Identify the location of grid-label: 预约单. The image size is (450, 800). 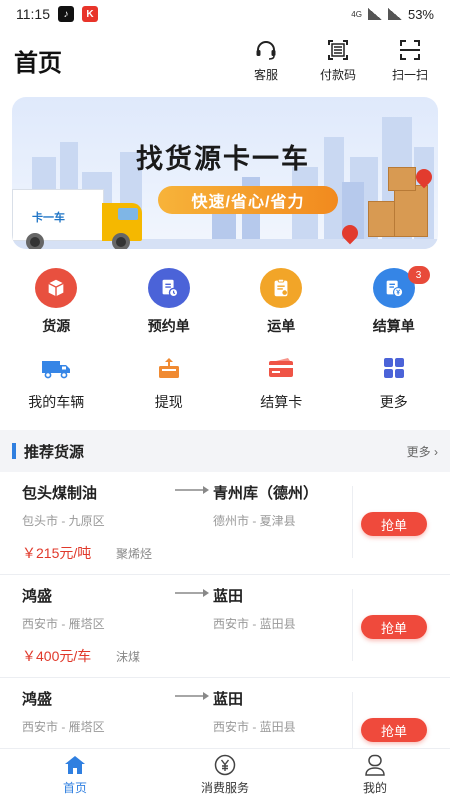
(168, 326).